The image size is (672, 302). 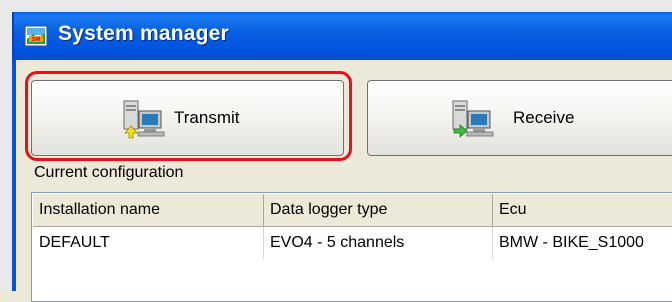 I want to click on cell-installation-name: DEFAULT, so click(x=148, y=243).